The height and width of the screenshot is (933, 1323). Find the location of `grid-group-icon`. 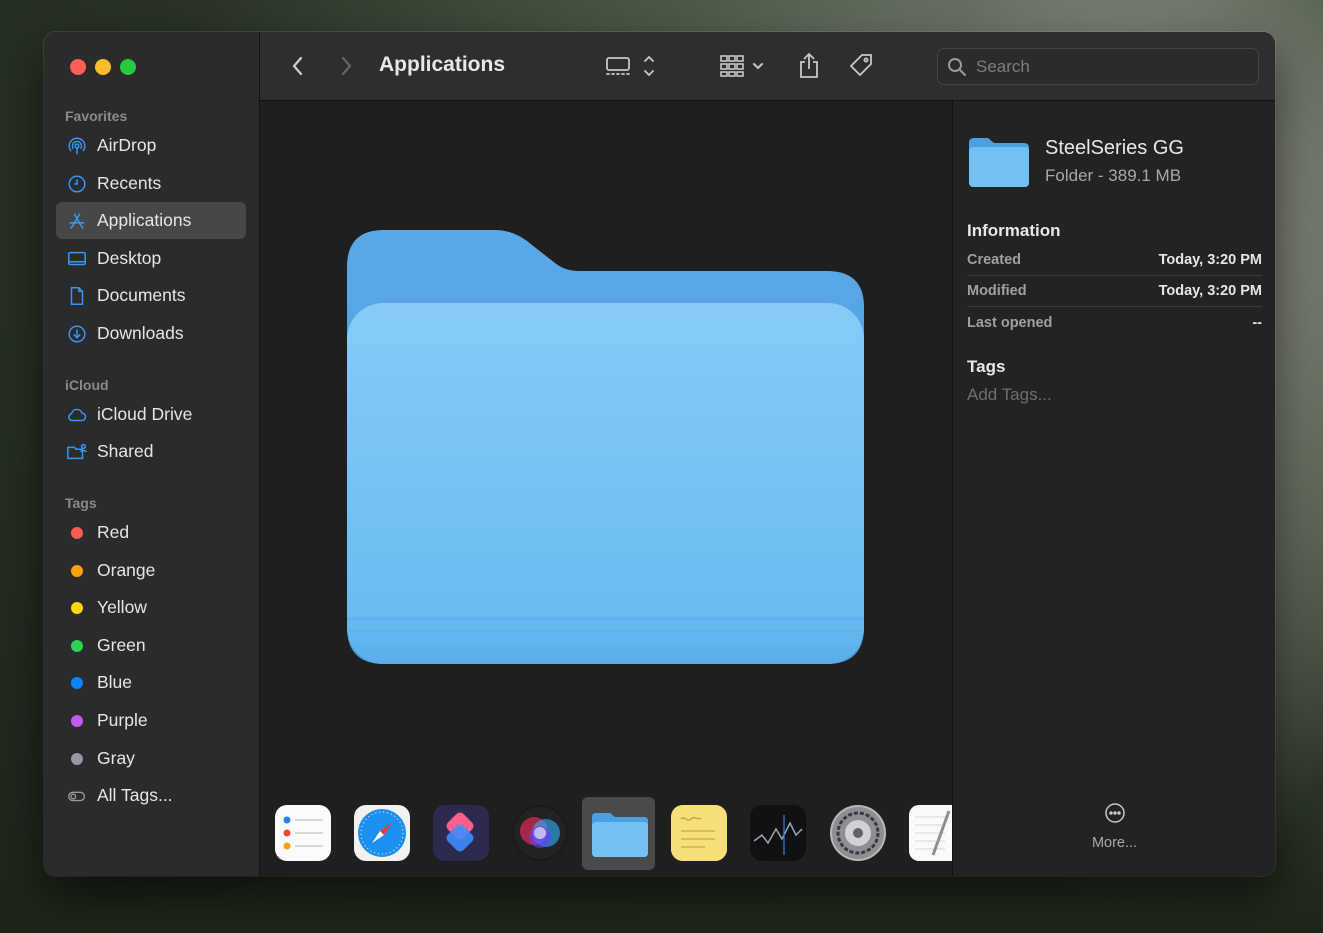

grid-group-icon is located at coordinates (741, 66).